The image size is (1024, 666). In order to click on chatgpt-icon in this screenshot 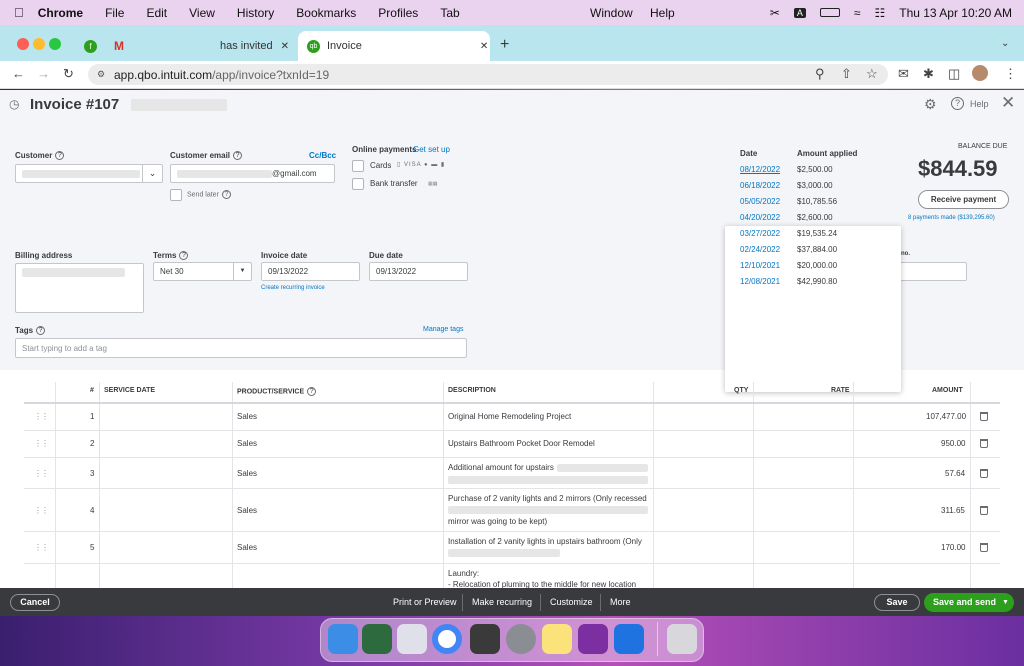, I will do `click(377, 639)`.